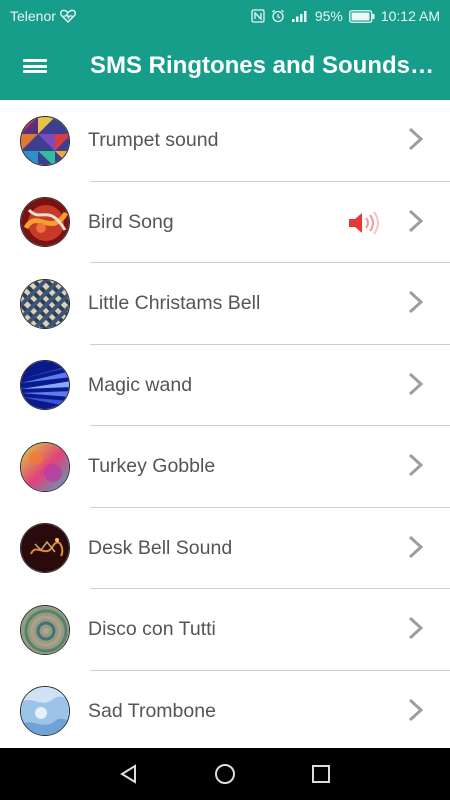 The width and height of the screenshot is (450, 800). I want to click on ringtone-name: Little Christams Bell, so click(174, 303).